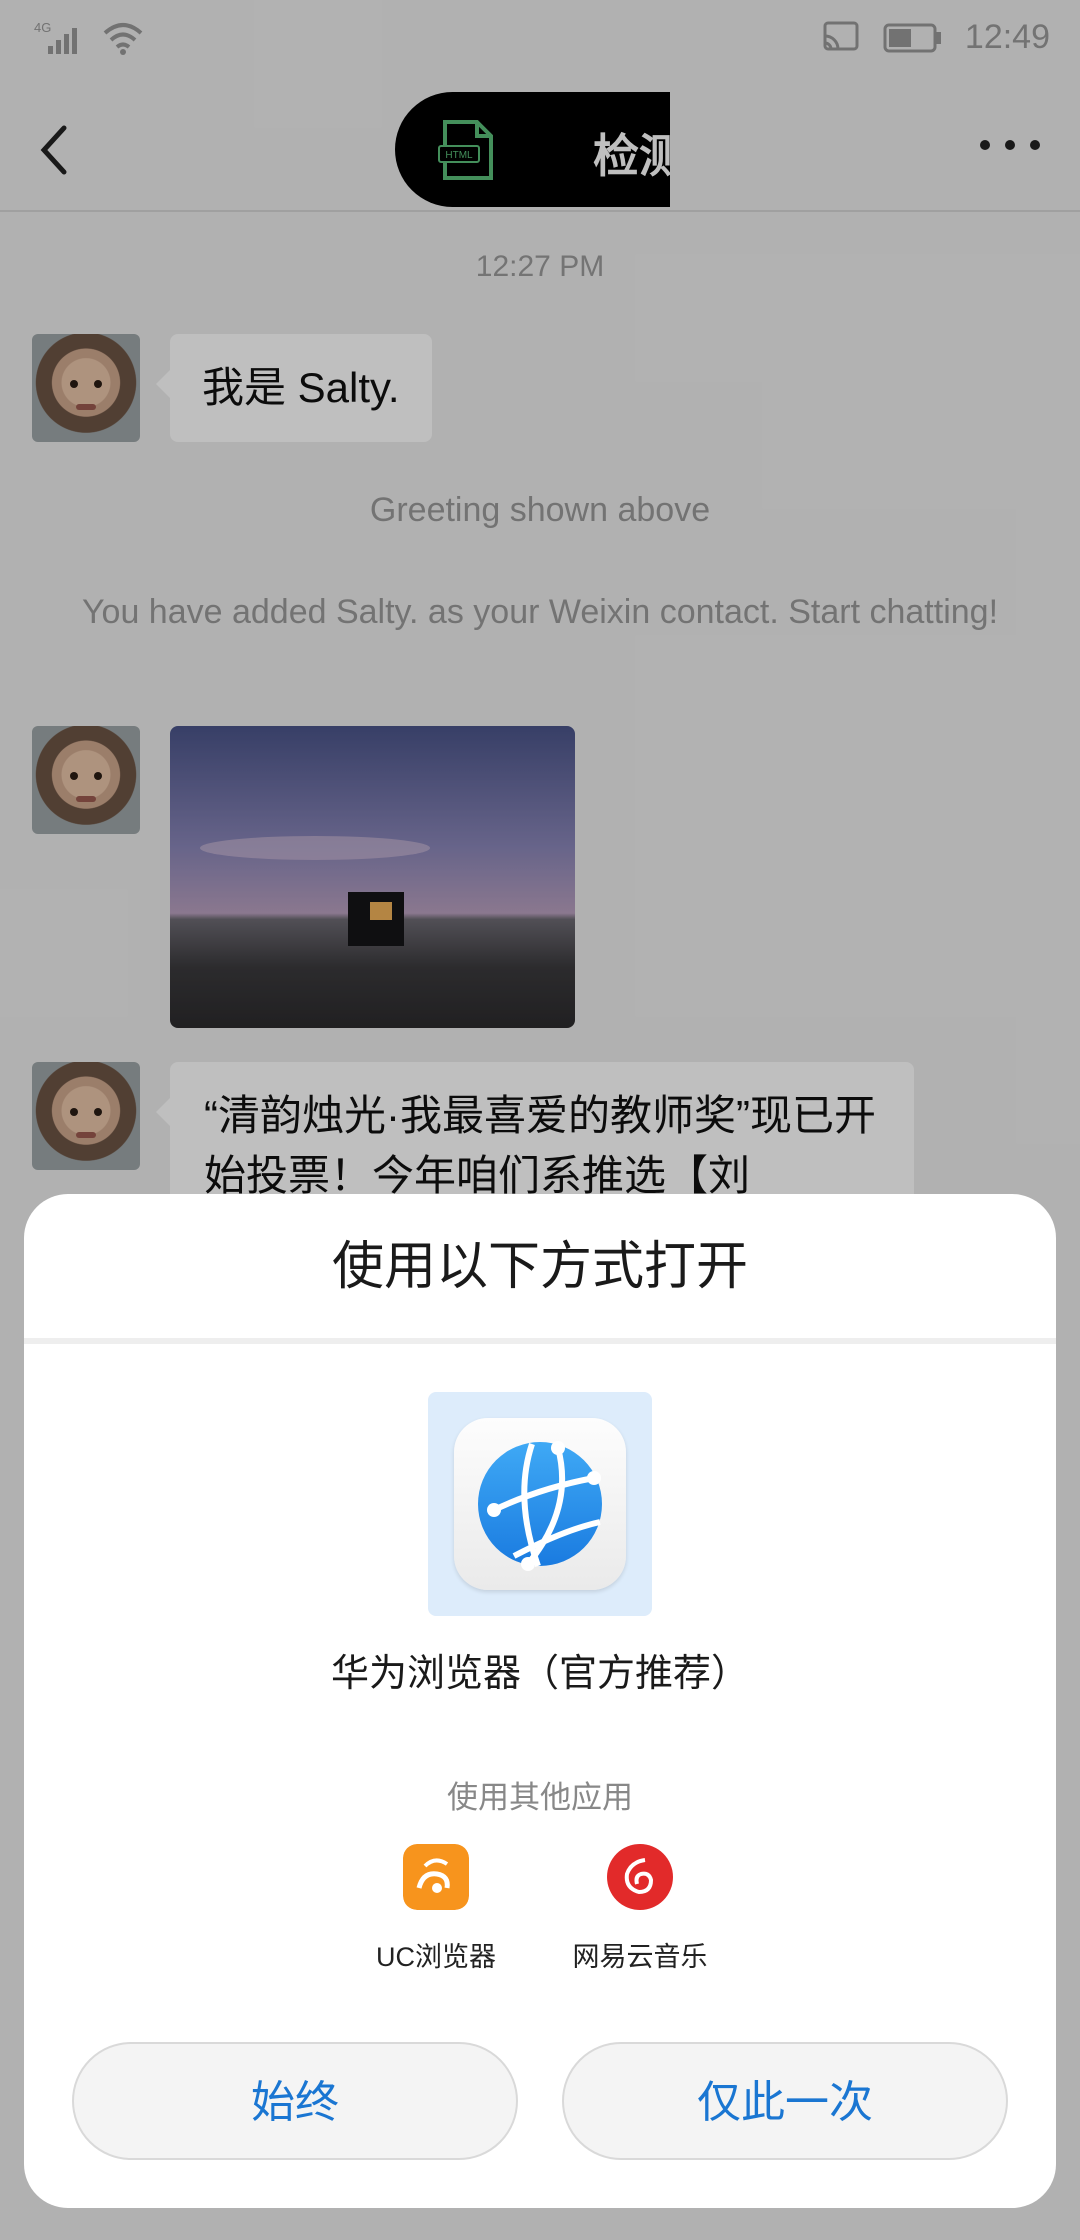 The image size is (1080, 2240). Describe the element at coordinates (436, 1957) in the screenshot. I see `other-app-label: UC浏览器` at that location.